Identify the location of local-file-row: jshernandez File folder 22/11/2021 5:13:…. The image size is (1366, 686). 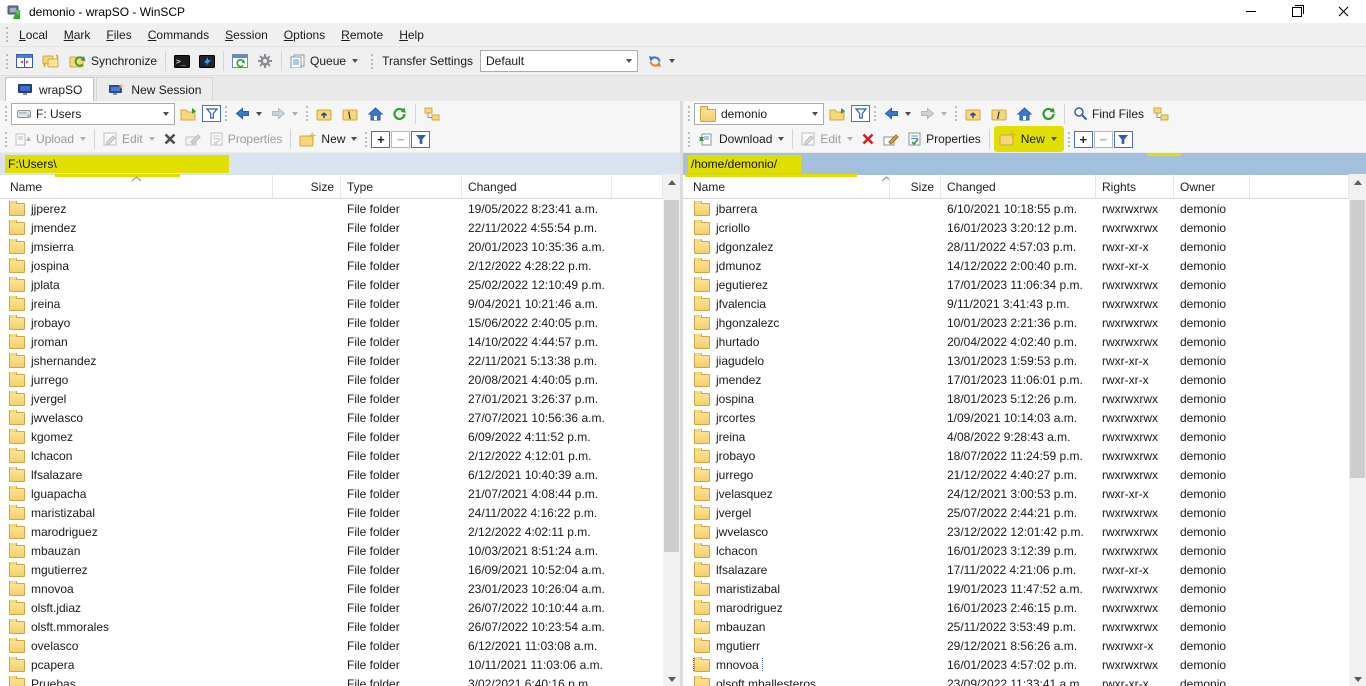
(340, 360).